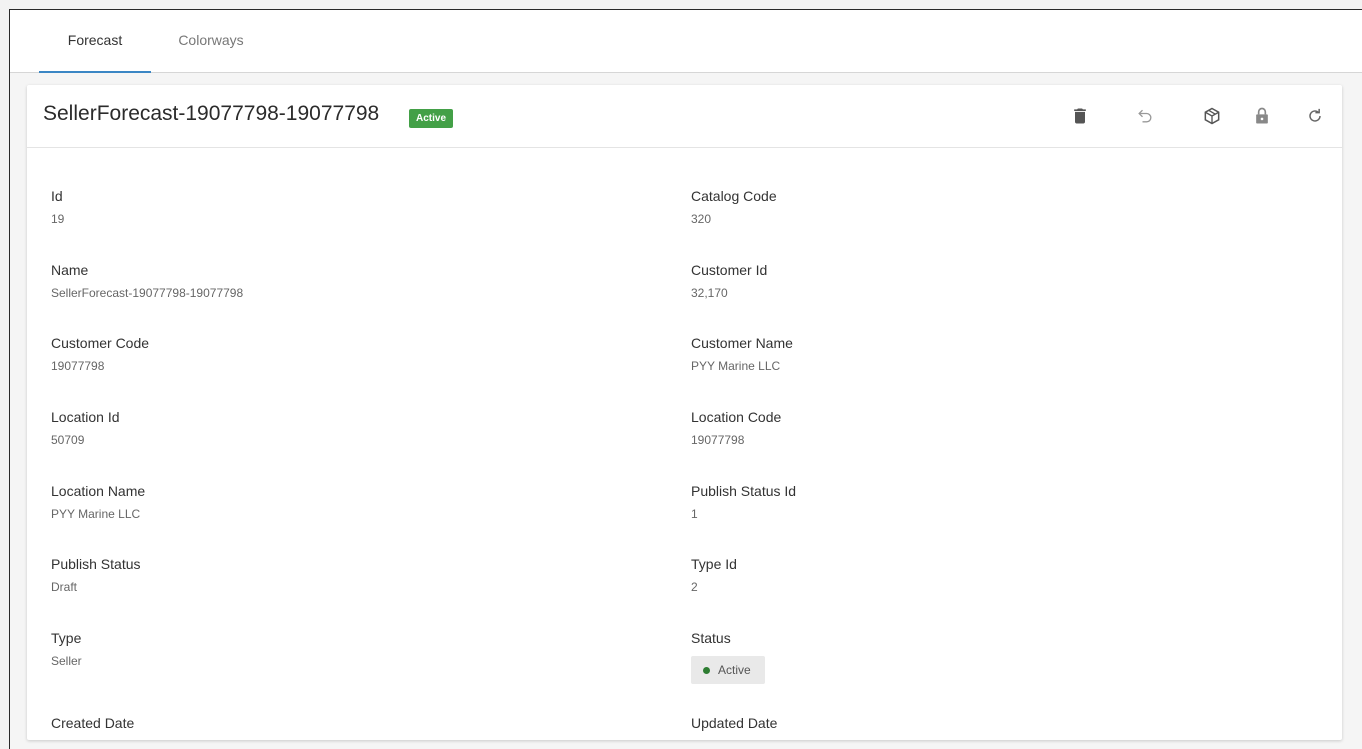 The image size is (1362, 749). I want to click on undo-icon, so click(1145, 116).